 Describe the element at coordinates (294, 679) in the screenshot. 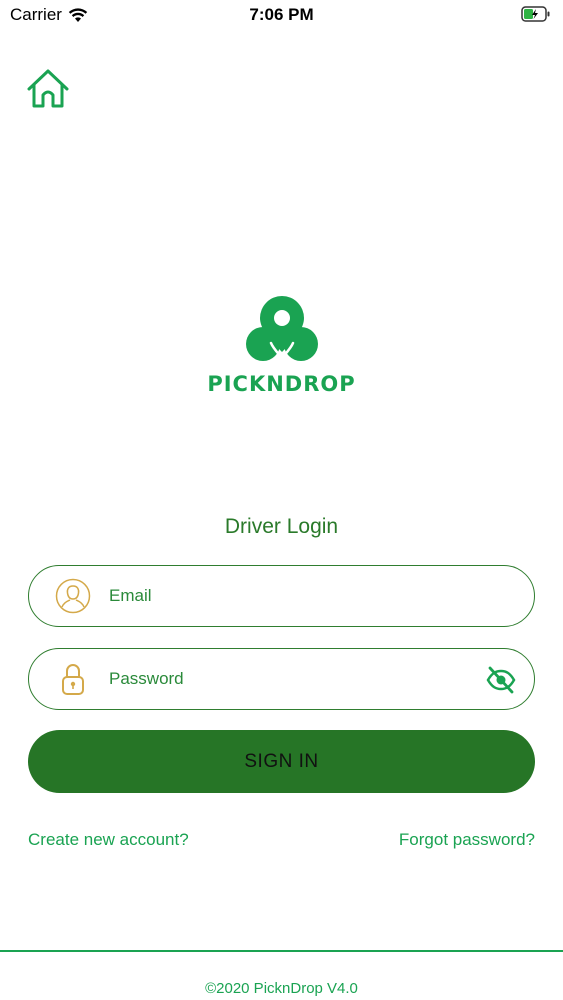

I see `password-input` at that location.